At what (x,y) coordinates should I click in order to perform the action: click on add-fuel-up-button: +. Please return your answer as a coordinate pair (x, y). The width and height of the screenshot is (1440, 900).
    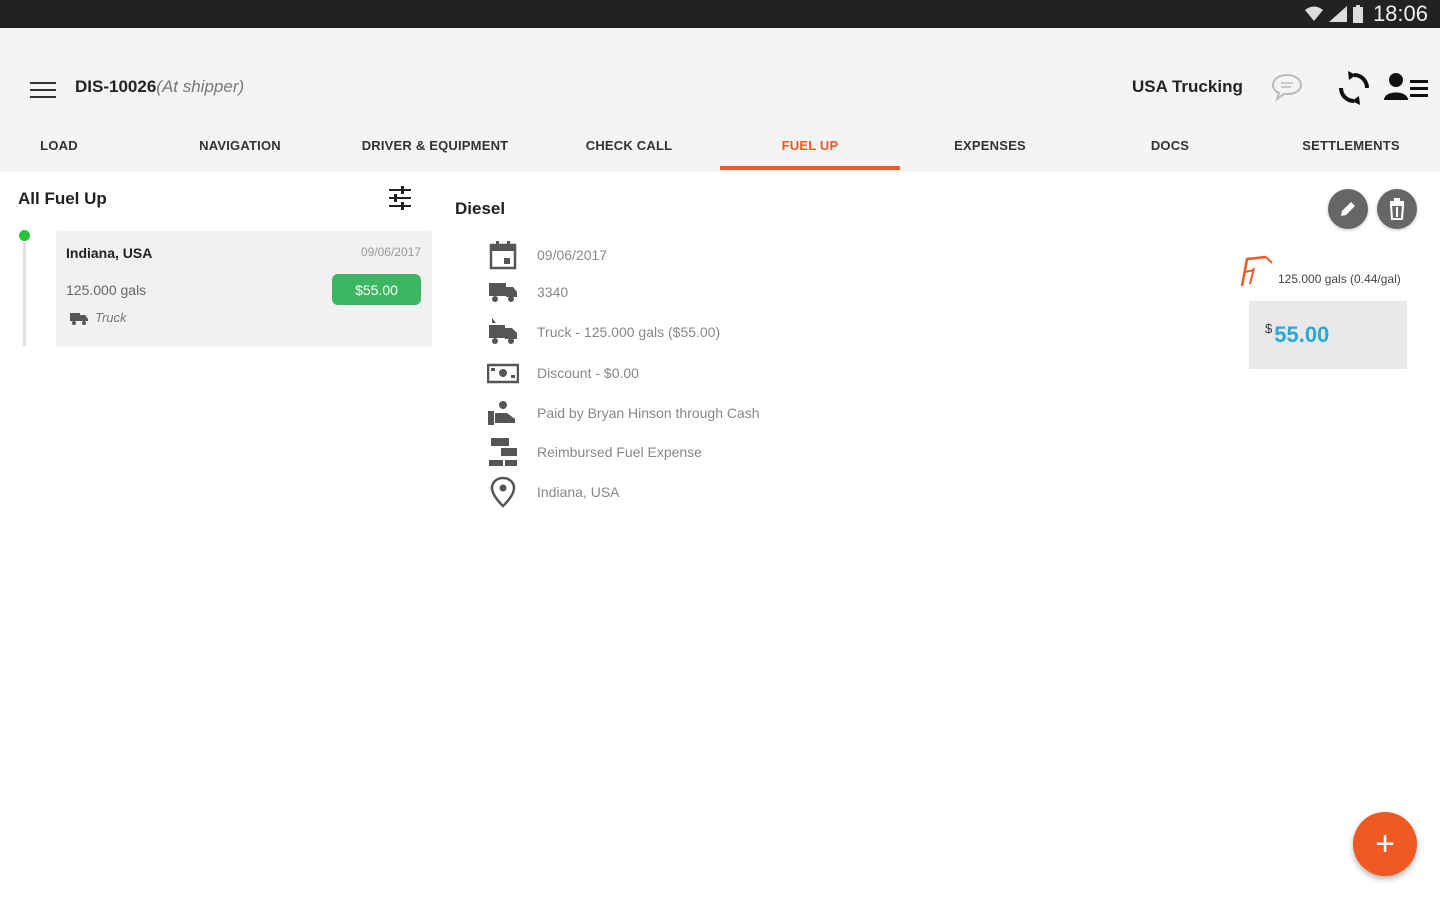
    Looking at the image, I should click on (1385, 844).